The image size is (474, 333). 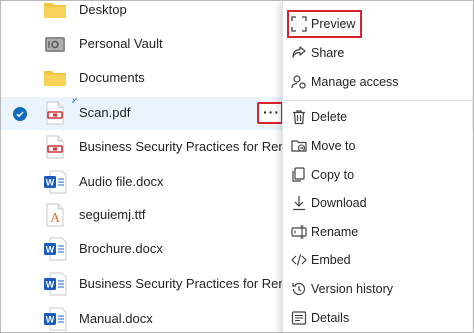 I want to click on menu-item-version-history: Version history, so click(x=378, y=289).